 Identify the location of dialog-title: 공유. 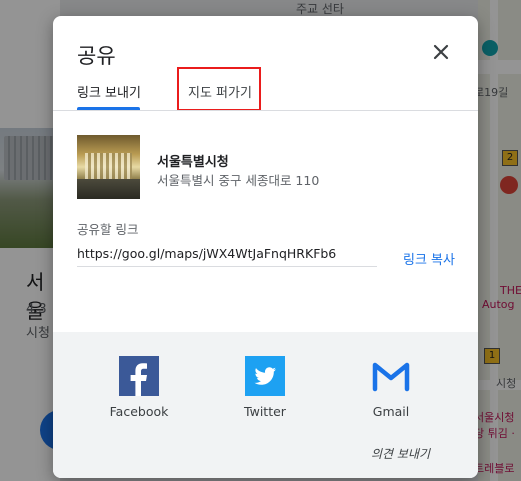
(96, 56).